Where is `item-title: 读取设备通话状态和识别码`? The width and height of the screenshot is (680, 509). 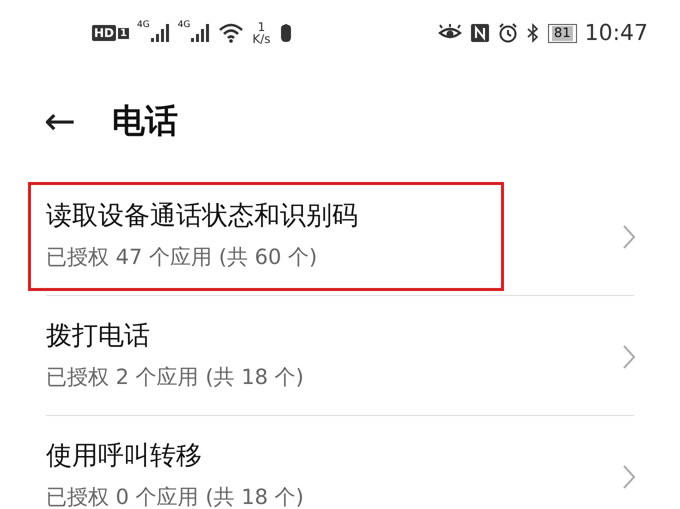 item-title: 读取设备通话状态和识别码 is located at coordinates (202, 216).